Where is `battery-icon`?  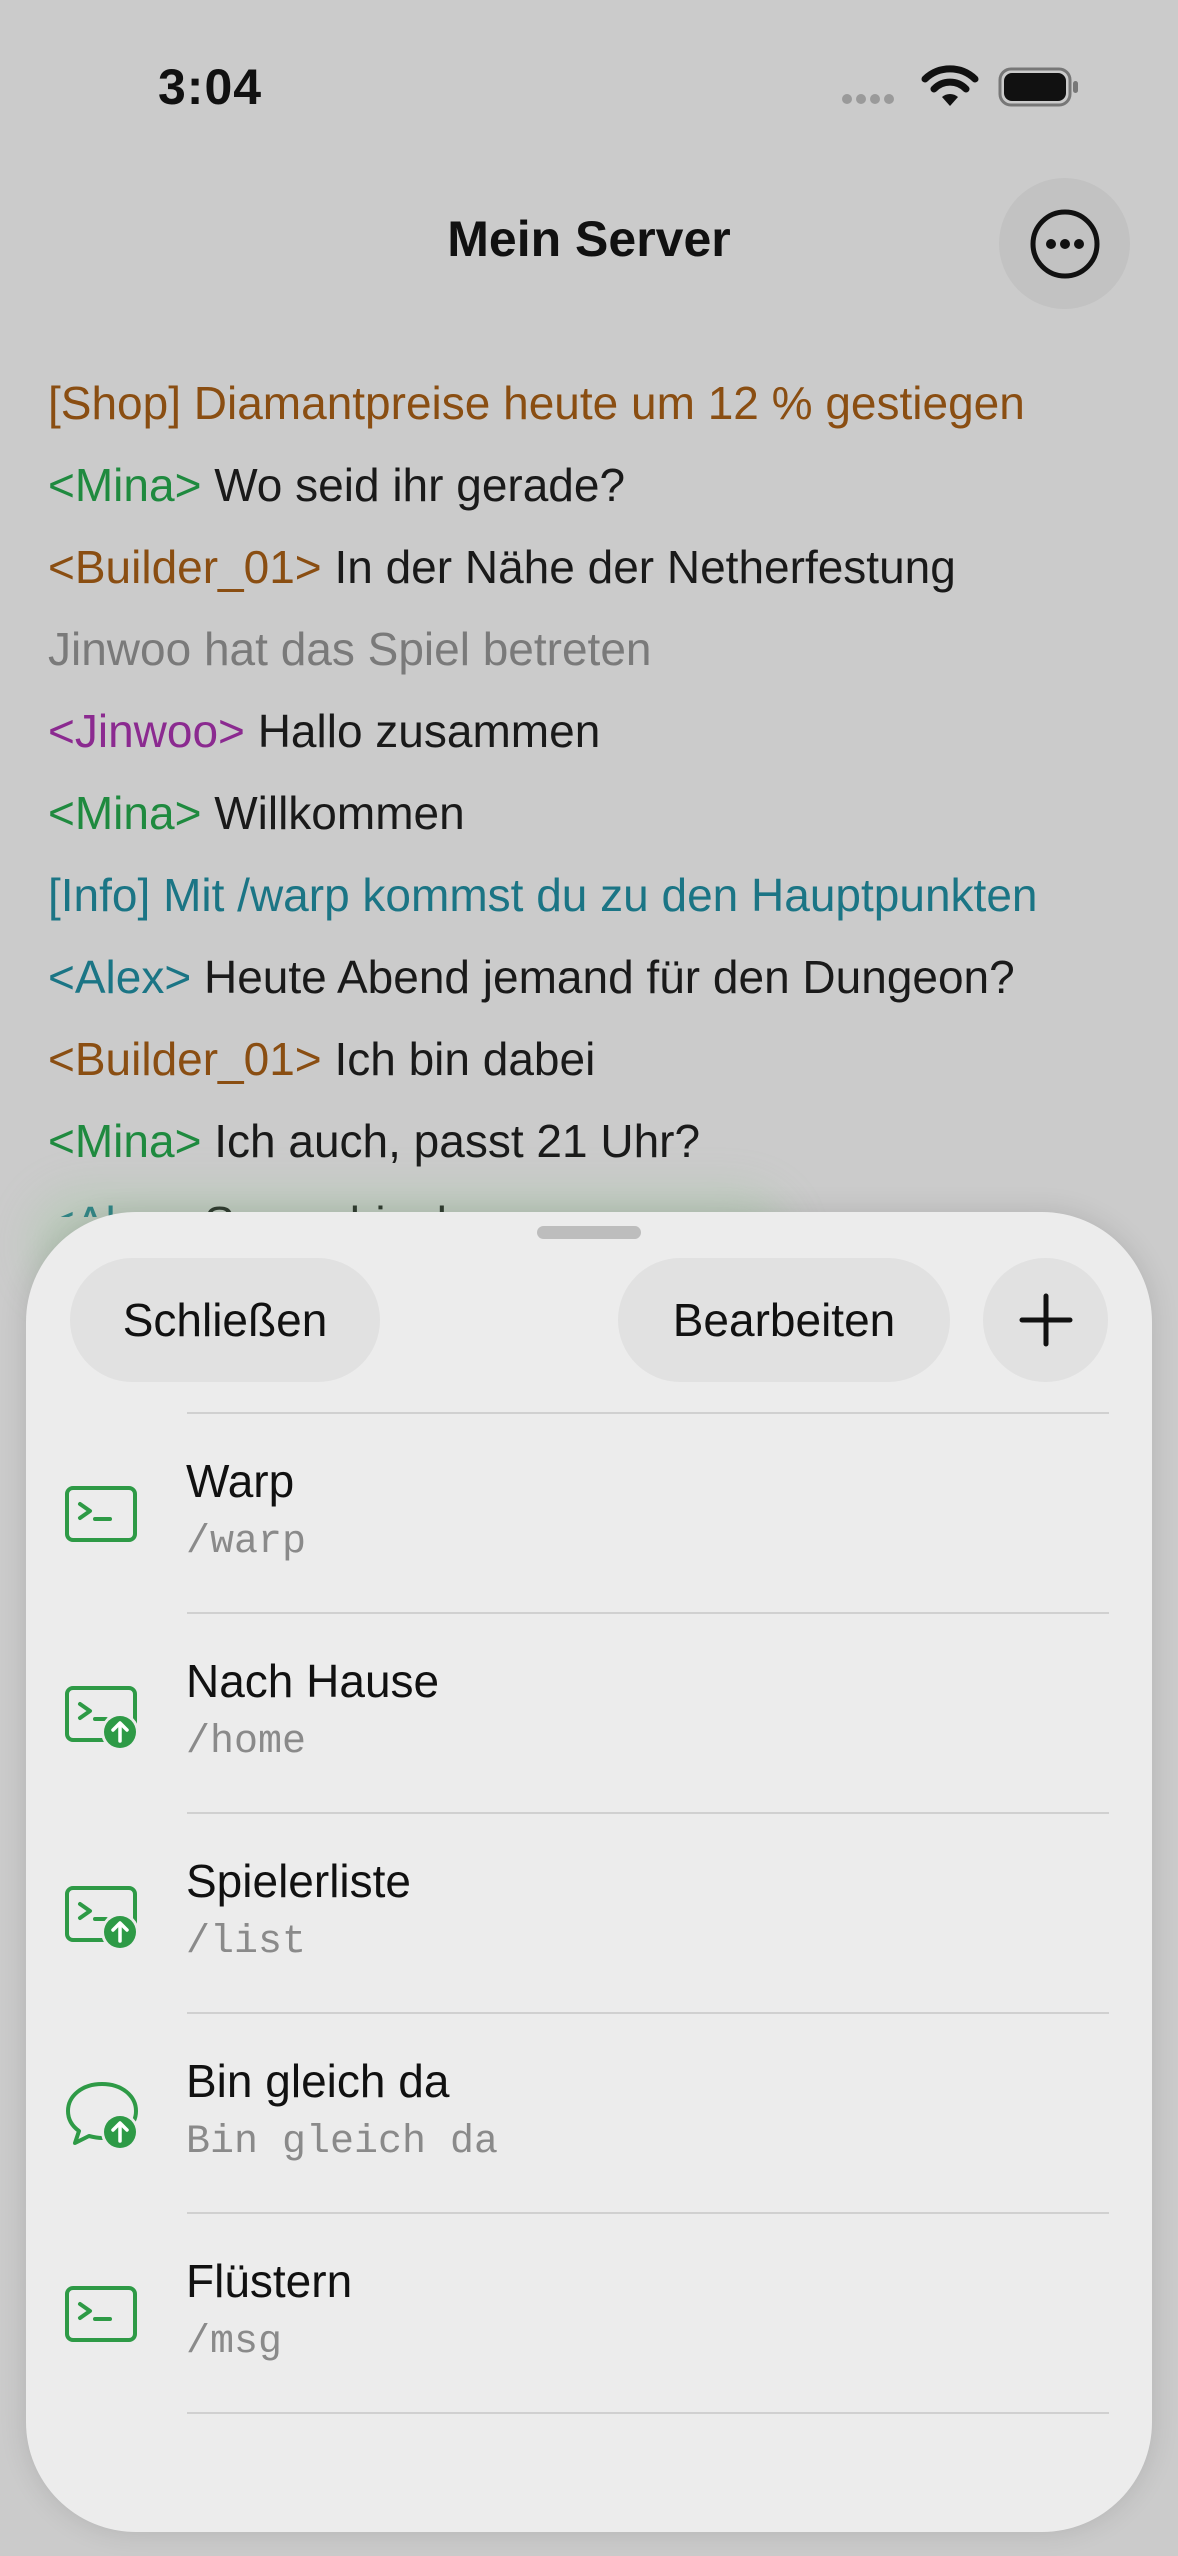 battery-icon is located at coordinates (1038, 87).